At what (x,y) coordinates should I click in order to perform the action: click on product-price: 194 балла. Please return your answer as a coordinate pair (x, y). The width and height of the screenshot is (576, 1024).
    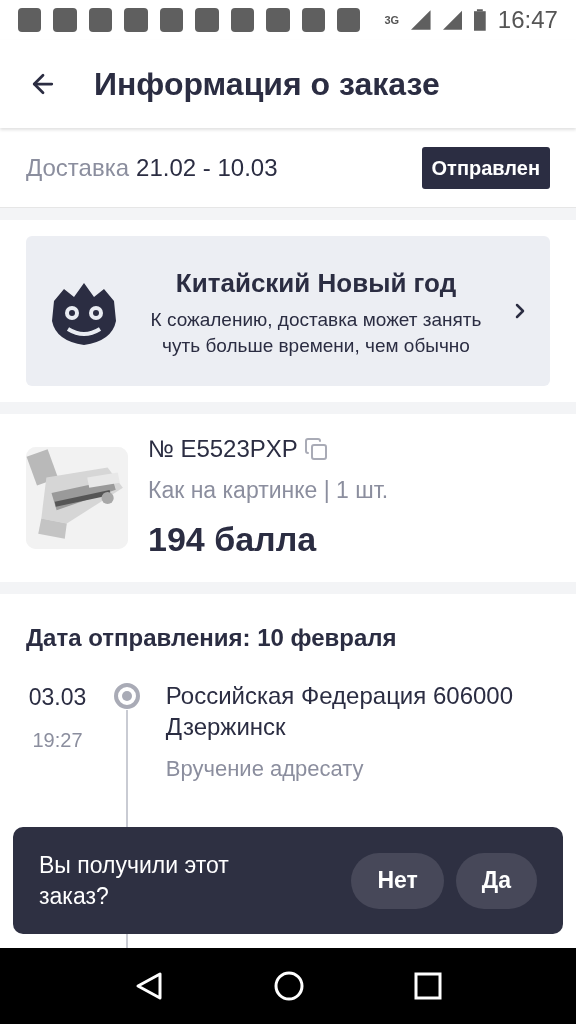
    Looking at the image, I should click on (233, 539).